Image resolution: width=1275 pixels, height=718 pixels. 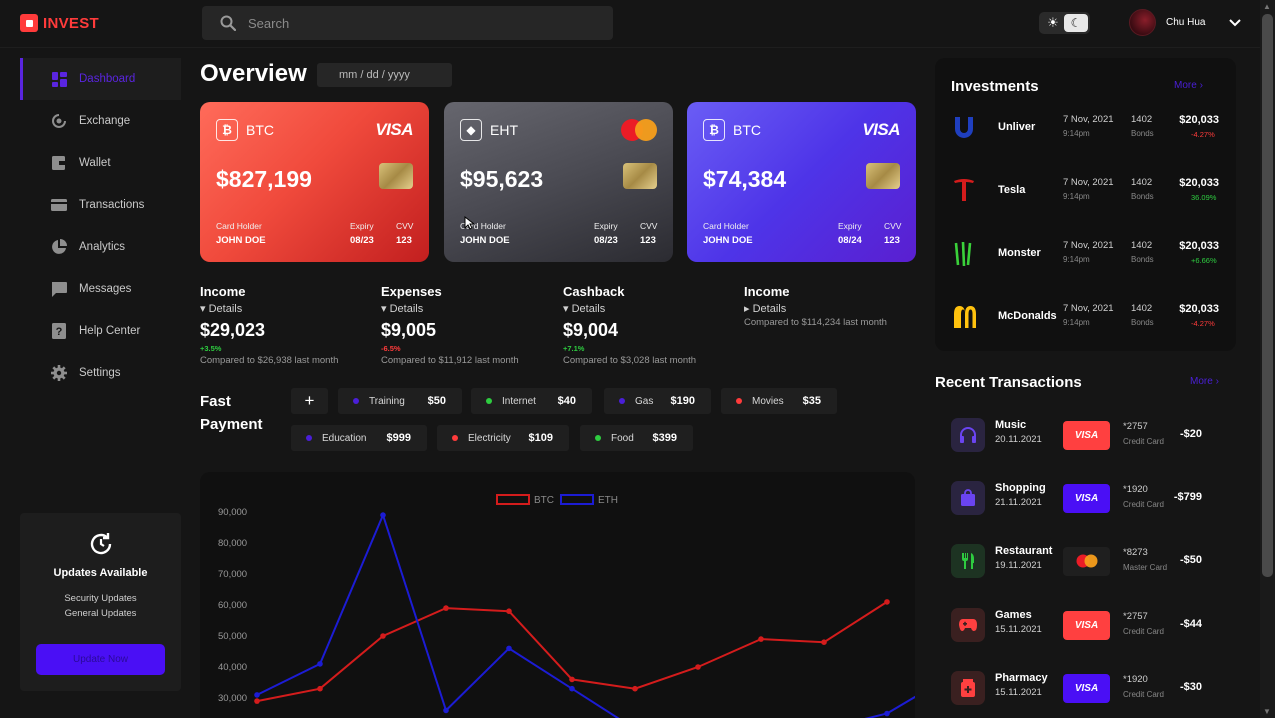 What do you see at coordinates (1190, 624) in the screenshot?
I see `transaction-amount: -$44` at bounding box center [1190, 624].